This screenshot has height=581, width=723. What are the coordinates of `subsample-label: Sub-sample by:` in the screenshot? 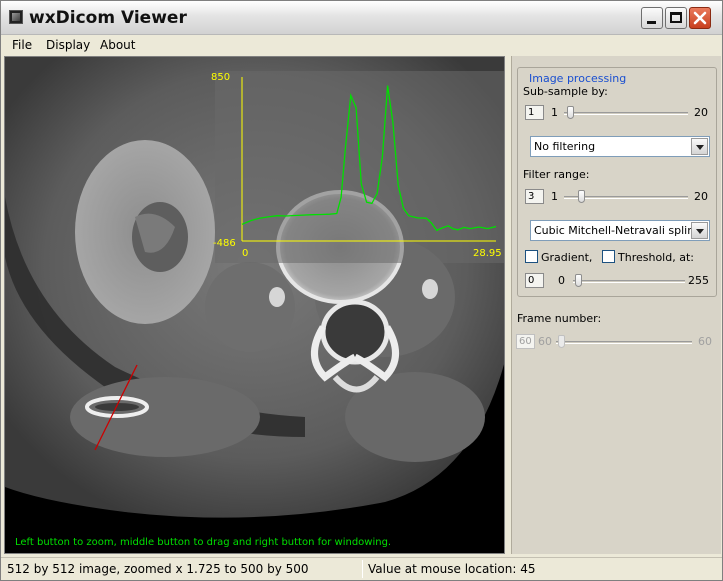 It's located at (565, 91).